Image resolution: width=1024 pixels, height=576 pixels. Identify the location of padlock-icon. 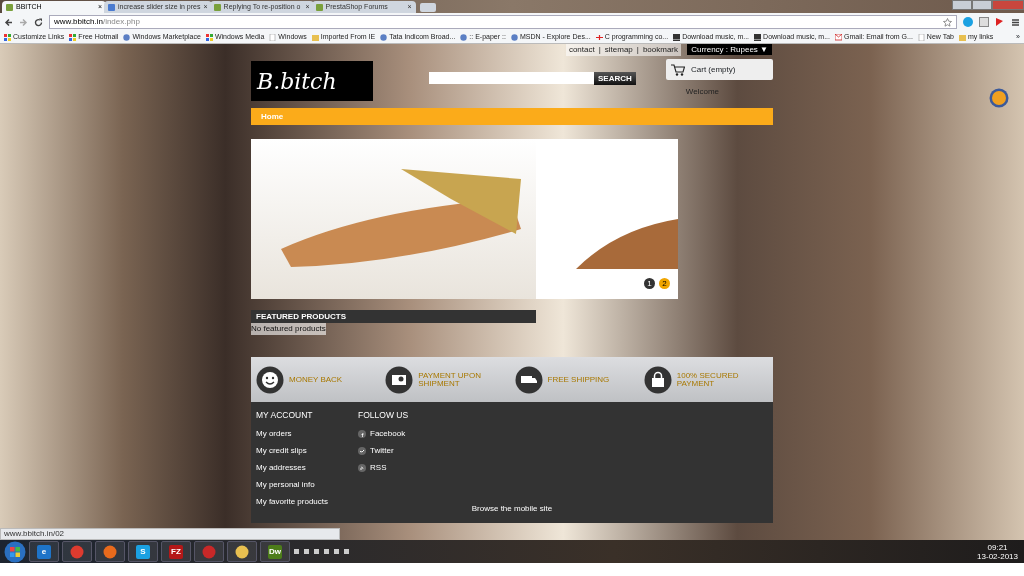
(657, 379).